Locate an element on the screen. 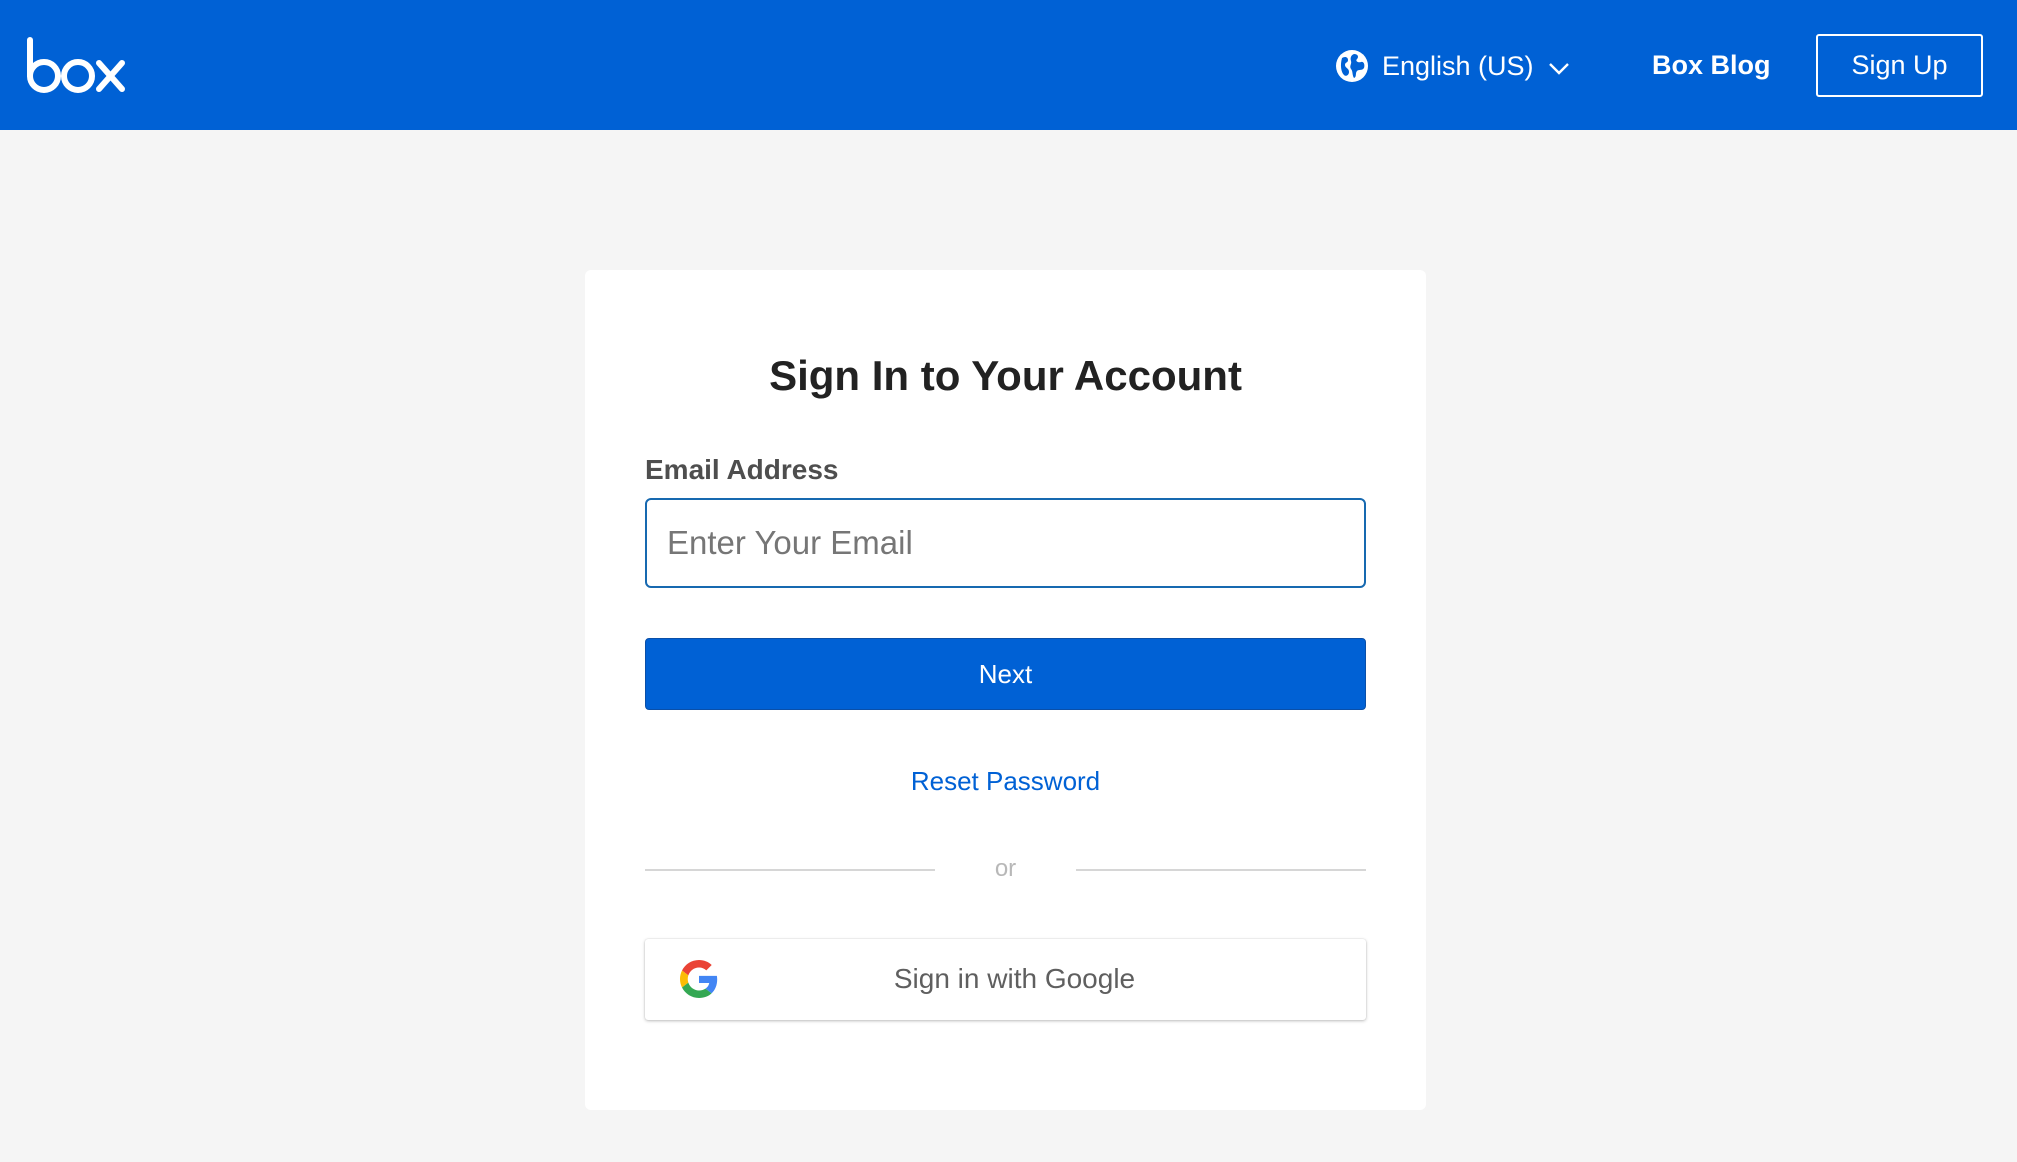 The image size is (2017, 1162). globe-icon is located at coordinates (1352, 66).